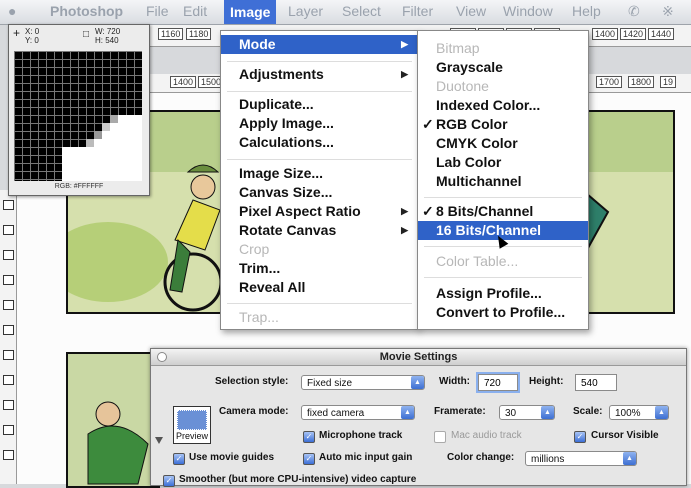 The image size is (691, 488). I want to click on close-button, so click(162, 357).